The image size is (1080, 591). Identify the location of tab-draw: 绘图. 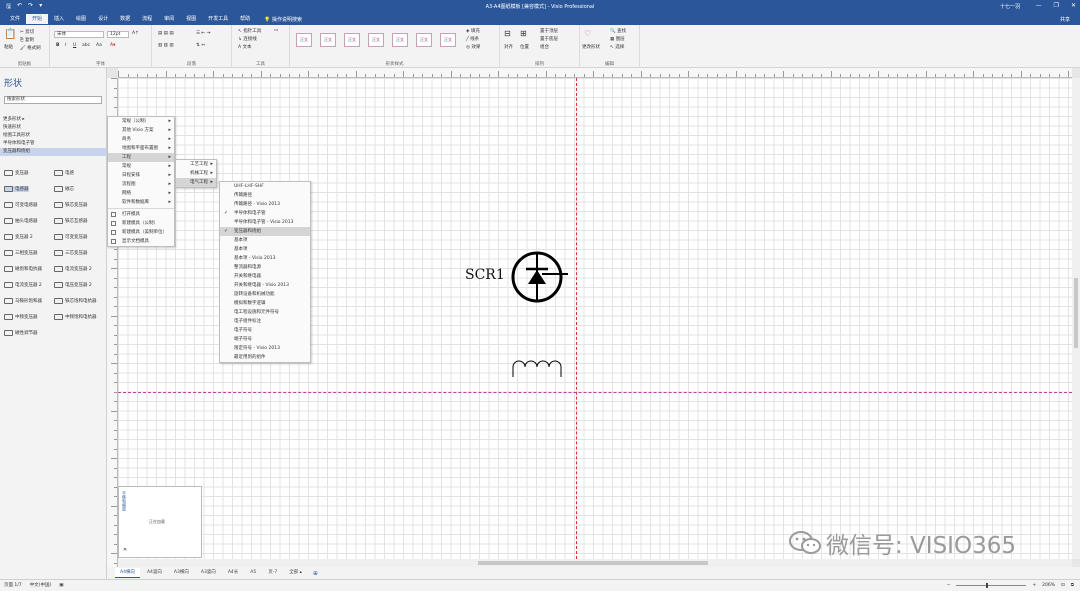
(81, 19).